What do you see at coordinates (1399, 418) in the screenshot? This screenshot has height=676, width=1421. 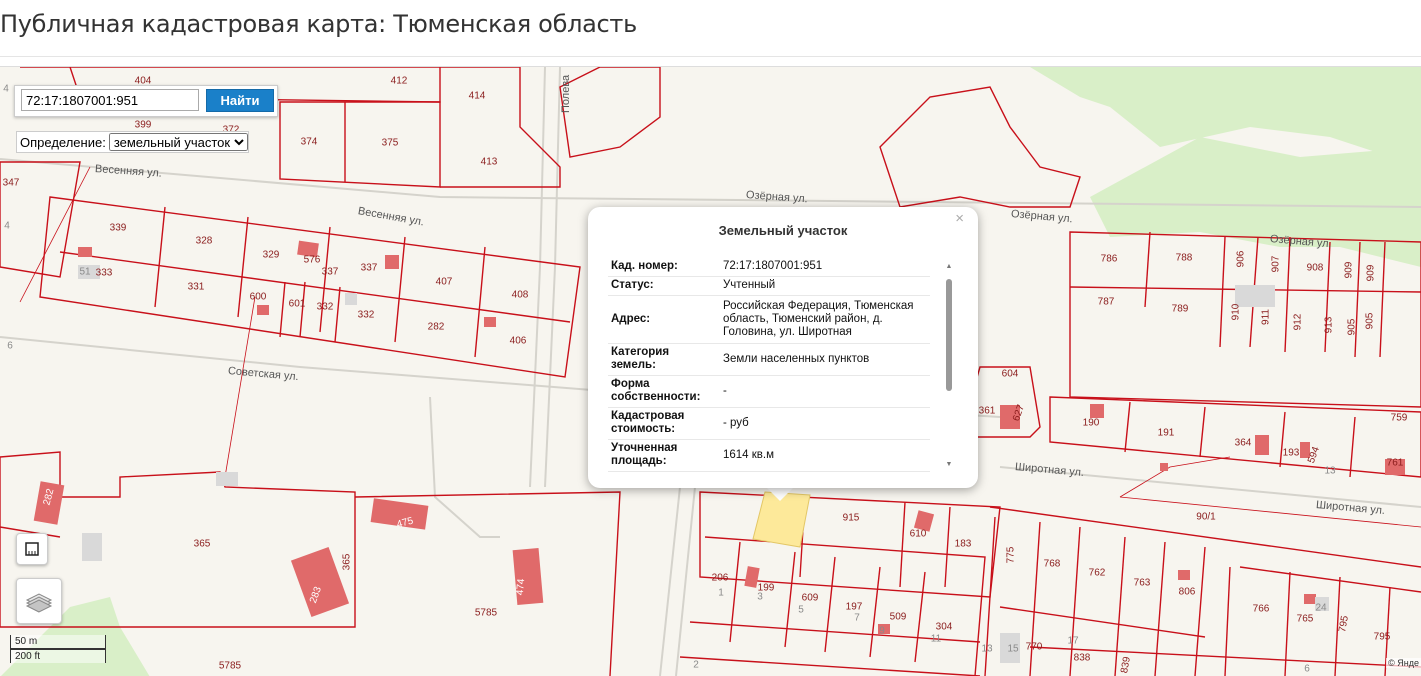 I see `parcel-label: 759` at bounding box center [1399, 418].